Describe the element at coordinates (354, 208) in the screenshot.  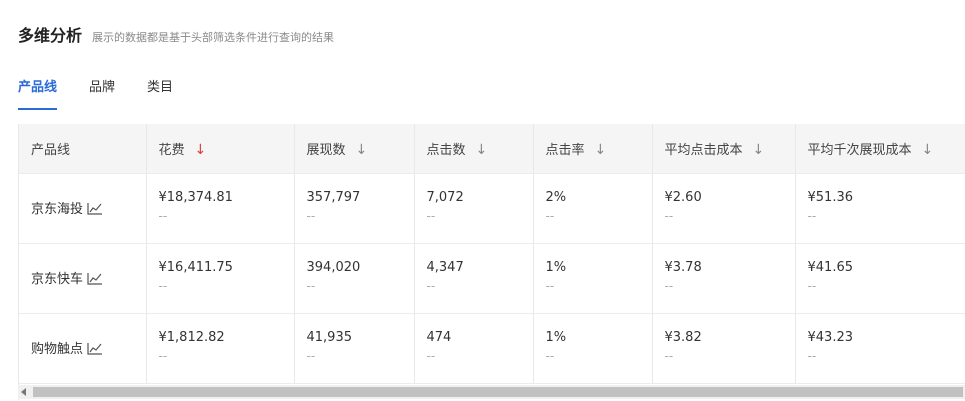
I see `impressions-cell: 357,797 --` at that location.